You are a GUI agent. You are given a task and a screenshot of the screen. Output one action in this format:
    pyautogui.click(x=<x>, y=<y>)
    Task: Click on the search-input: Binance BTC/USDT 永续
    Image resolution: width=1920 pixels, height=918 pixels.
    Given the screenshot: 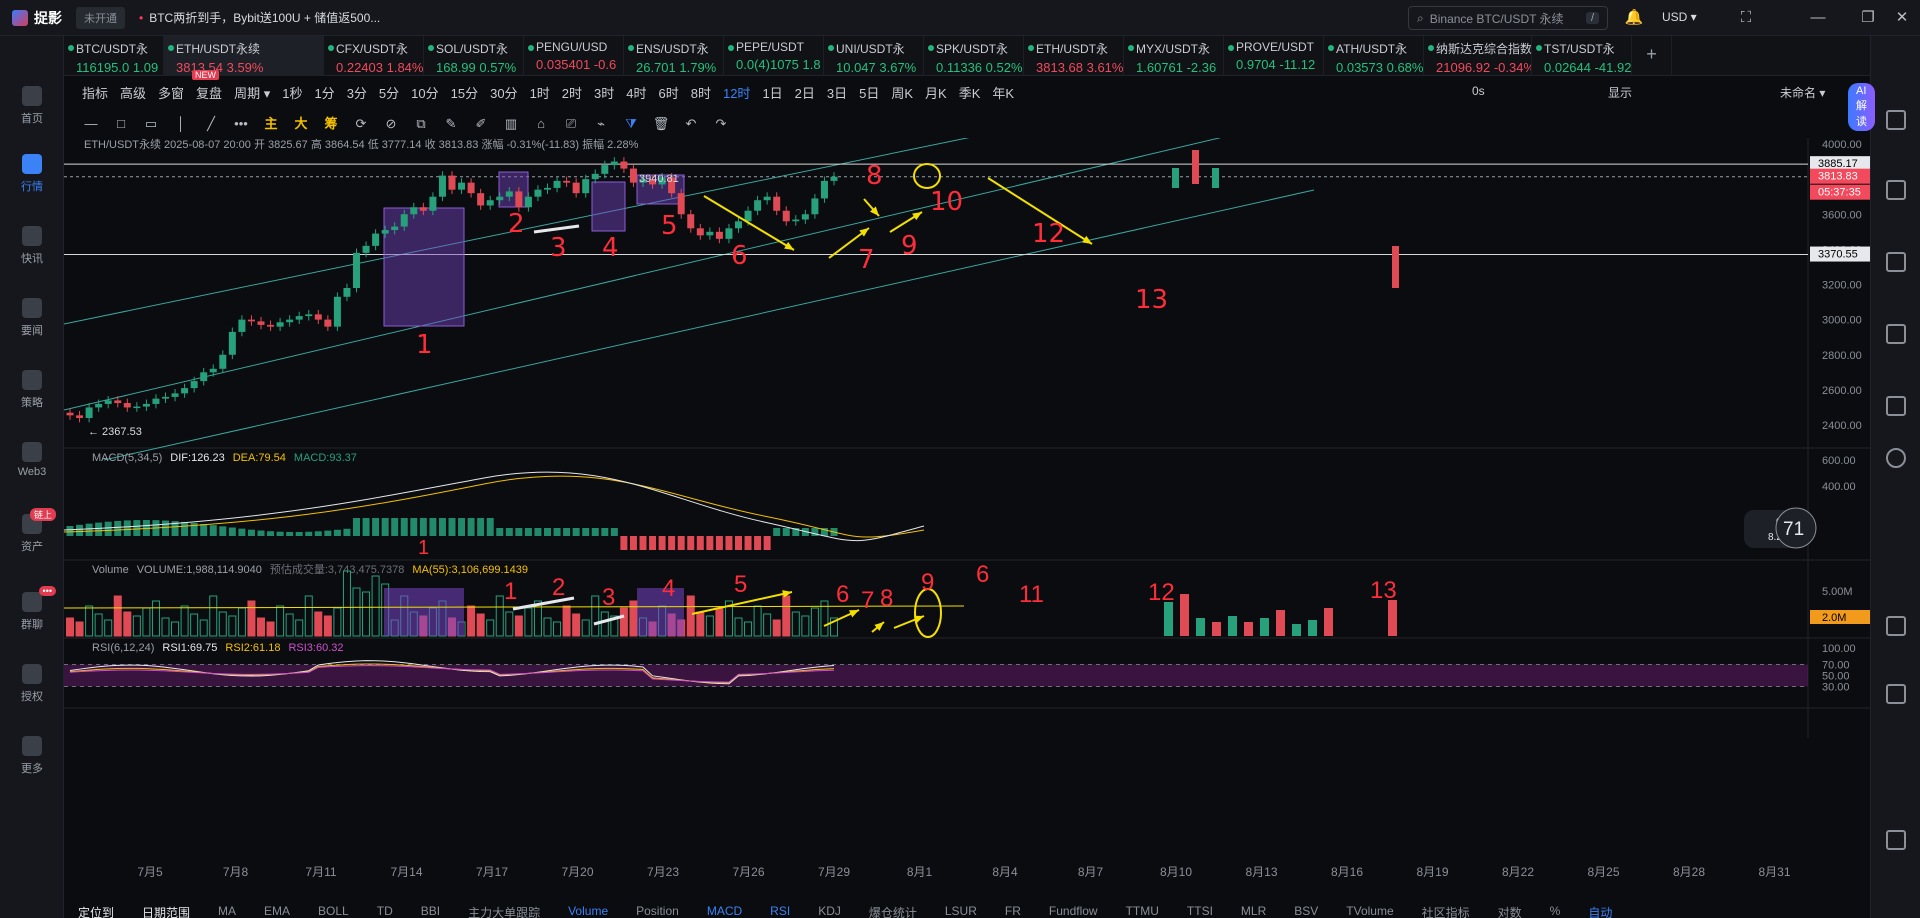 What is the action you would take?
    pyautogui.click(x=1497, y=18)
    